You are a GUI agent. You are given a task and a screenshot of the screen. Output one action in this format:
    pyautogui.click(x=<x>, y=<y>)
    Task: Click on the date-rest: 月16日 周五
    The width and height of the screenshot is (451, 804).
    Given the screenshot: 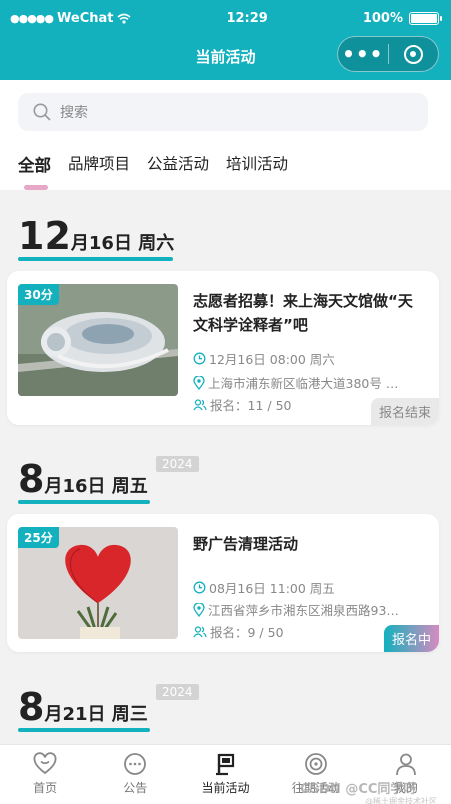 What is the action you would take?
    pyautogui.click(x=96, y=486)
    